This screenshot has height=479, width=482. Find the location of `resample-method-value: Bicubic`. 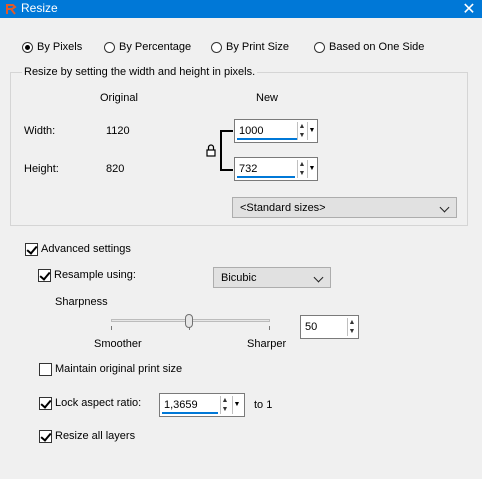

resample-method-value: Bicubic is located at coordinates (239, 278).